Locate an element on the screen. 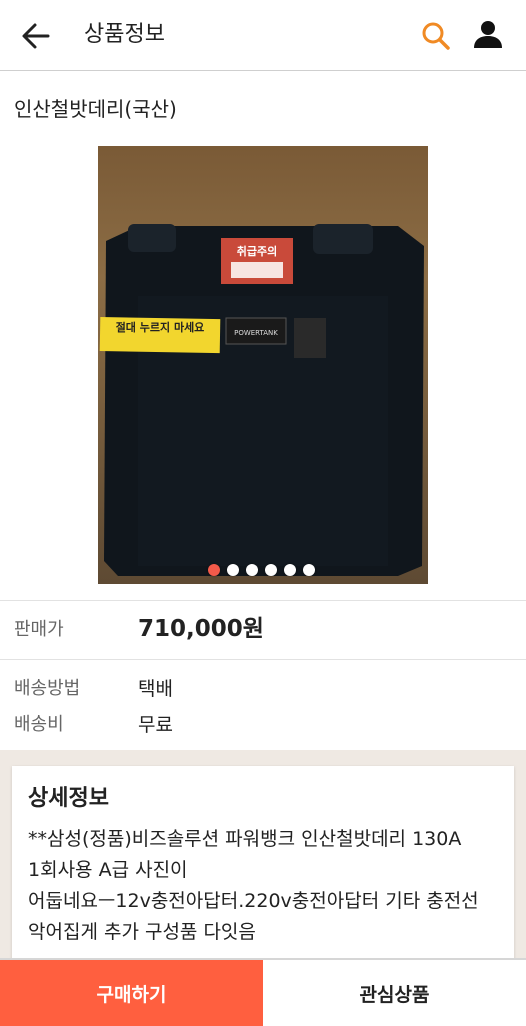 This screenshot has width=526, height=1026. shipping-method-label: 배송방법 is located at coordinates (47, 688).